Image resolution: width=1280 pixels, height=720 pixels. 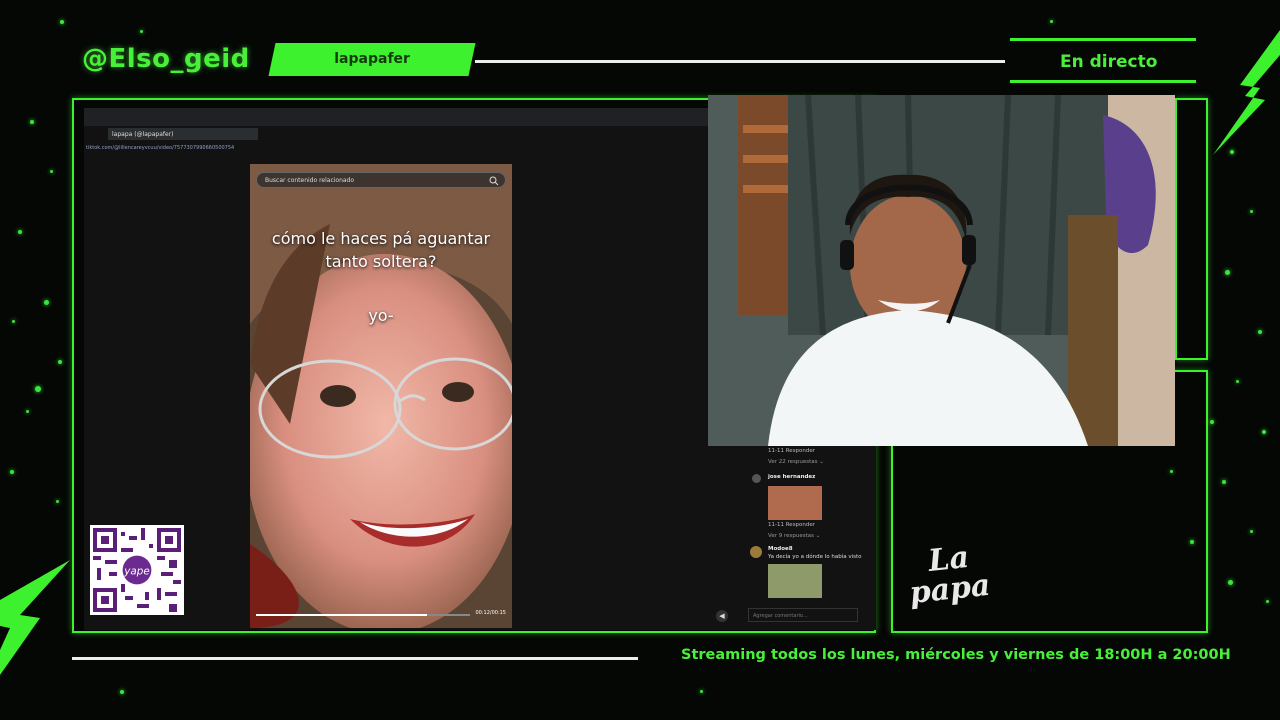 I want to click on username-label: lapapafer, so click(x=372, y=59).